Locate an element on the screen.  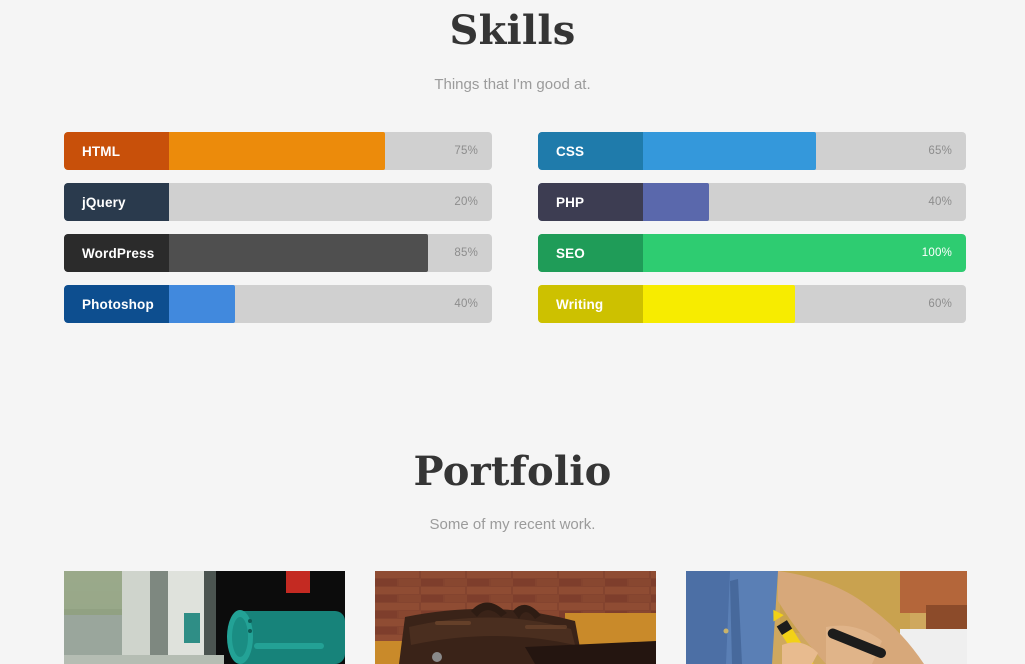
page-title: Skills is located at coordinates (512, 30).